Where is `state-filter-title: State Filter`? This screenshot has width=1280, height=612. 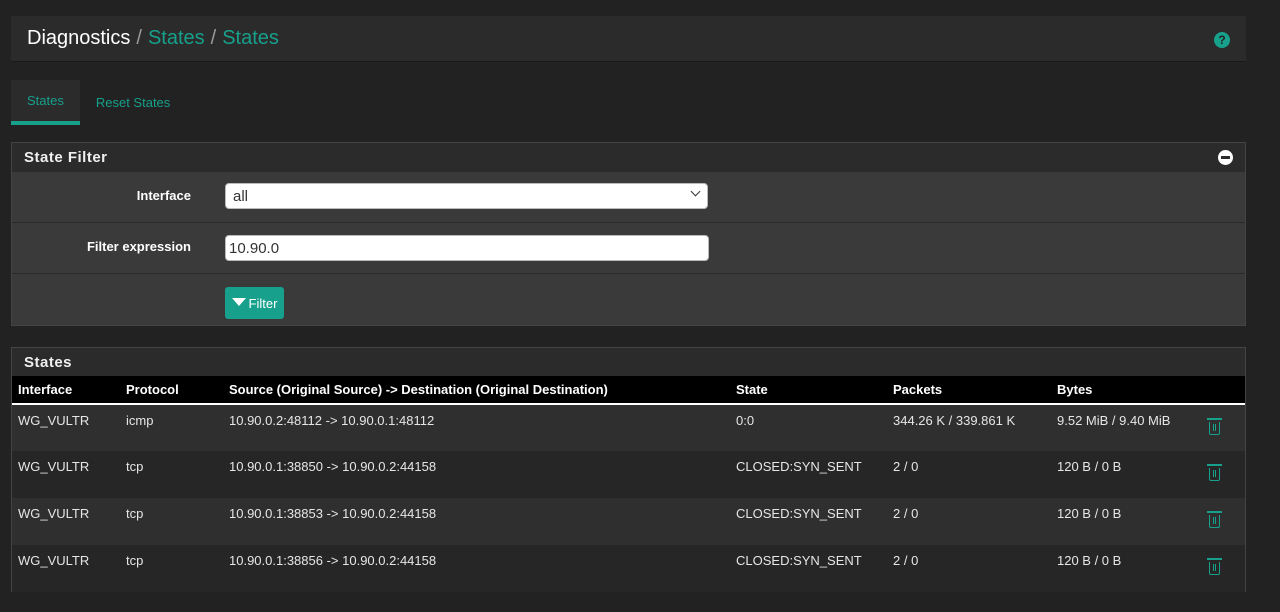
state-filter-title: State Filter is located at coordinates (628, 157).